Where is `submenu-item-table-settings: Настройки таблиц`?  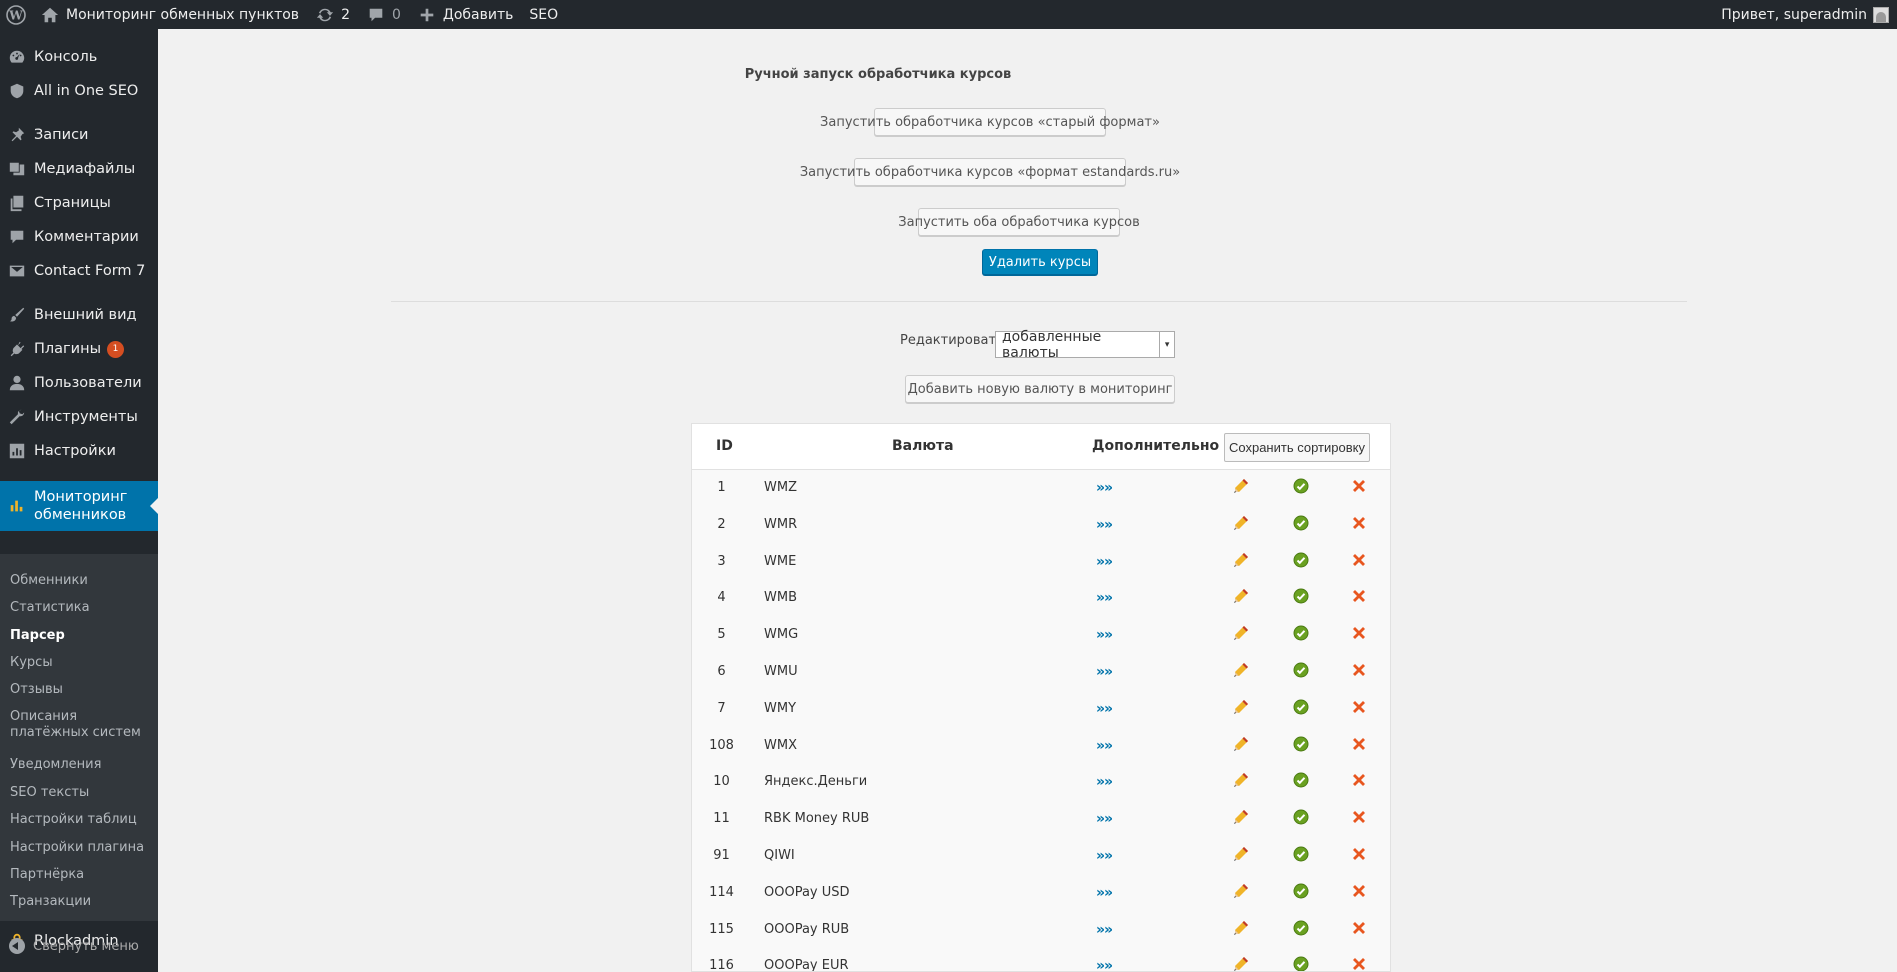 submenu-item-table-settings: Настройки таблиц is located at coordinates (80, 820).